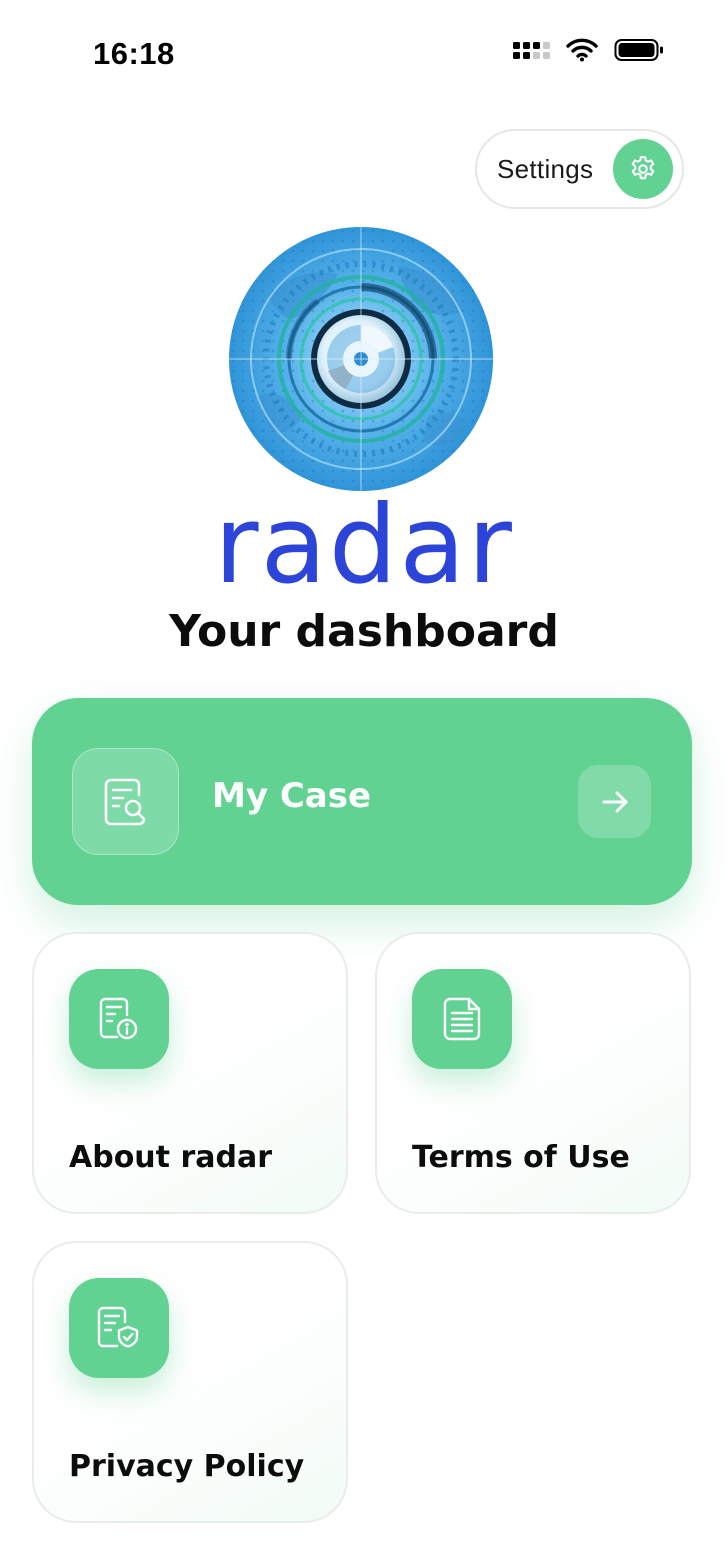 This screenshot has width=728, height=1568. What do you see at coordinates (531, 50) in the screenshot?
I see `cellular-signal-icon` at bounding box center [531, 50].